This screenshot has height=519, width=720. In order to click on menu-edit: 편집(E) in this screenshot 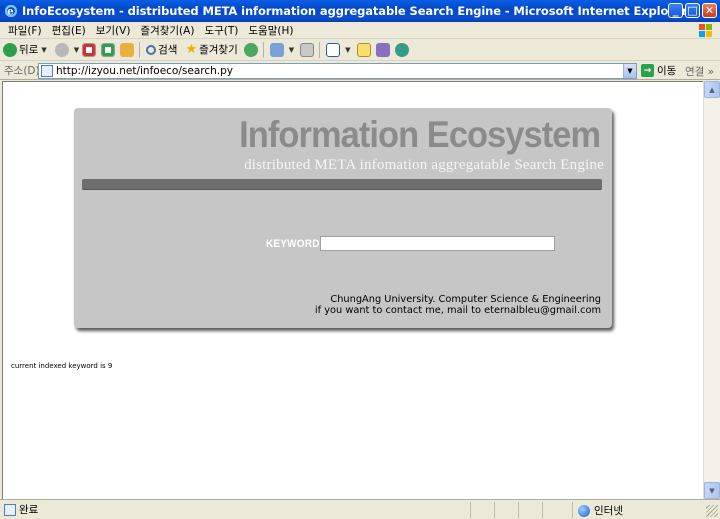, I will do `click(69, 30)`.